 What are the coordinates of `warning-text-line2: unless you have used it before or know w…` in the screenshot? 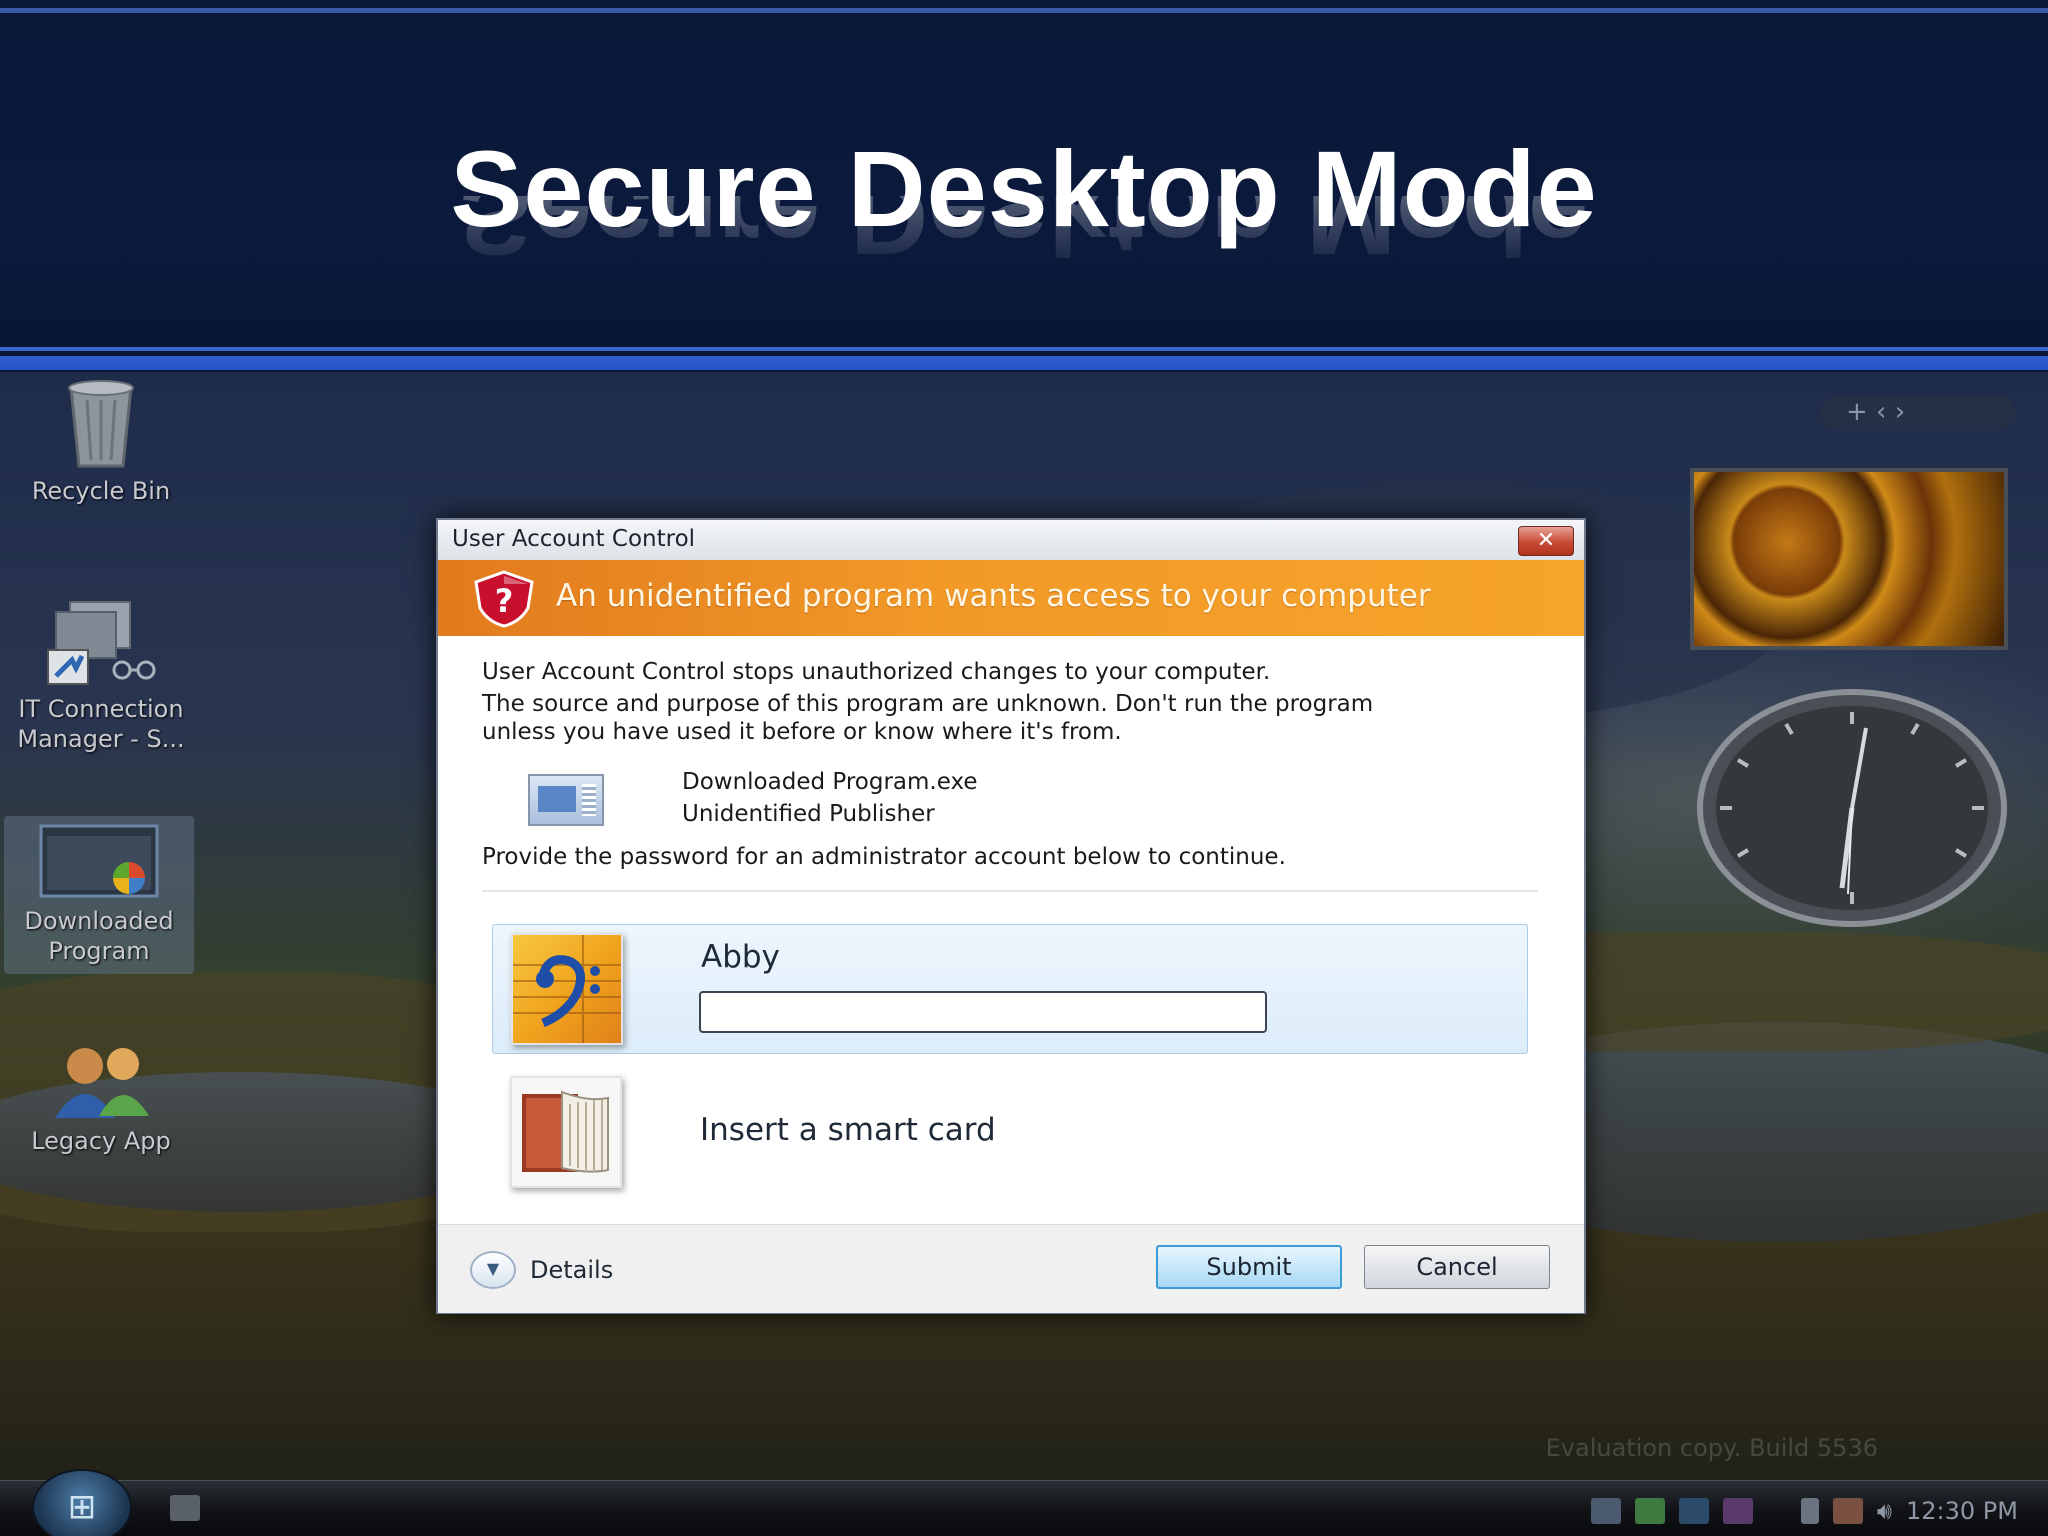 It's located at (802, 732).